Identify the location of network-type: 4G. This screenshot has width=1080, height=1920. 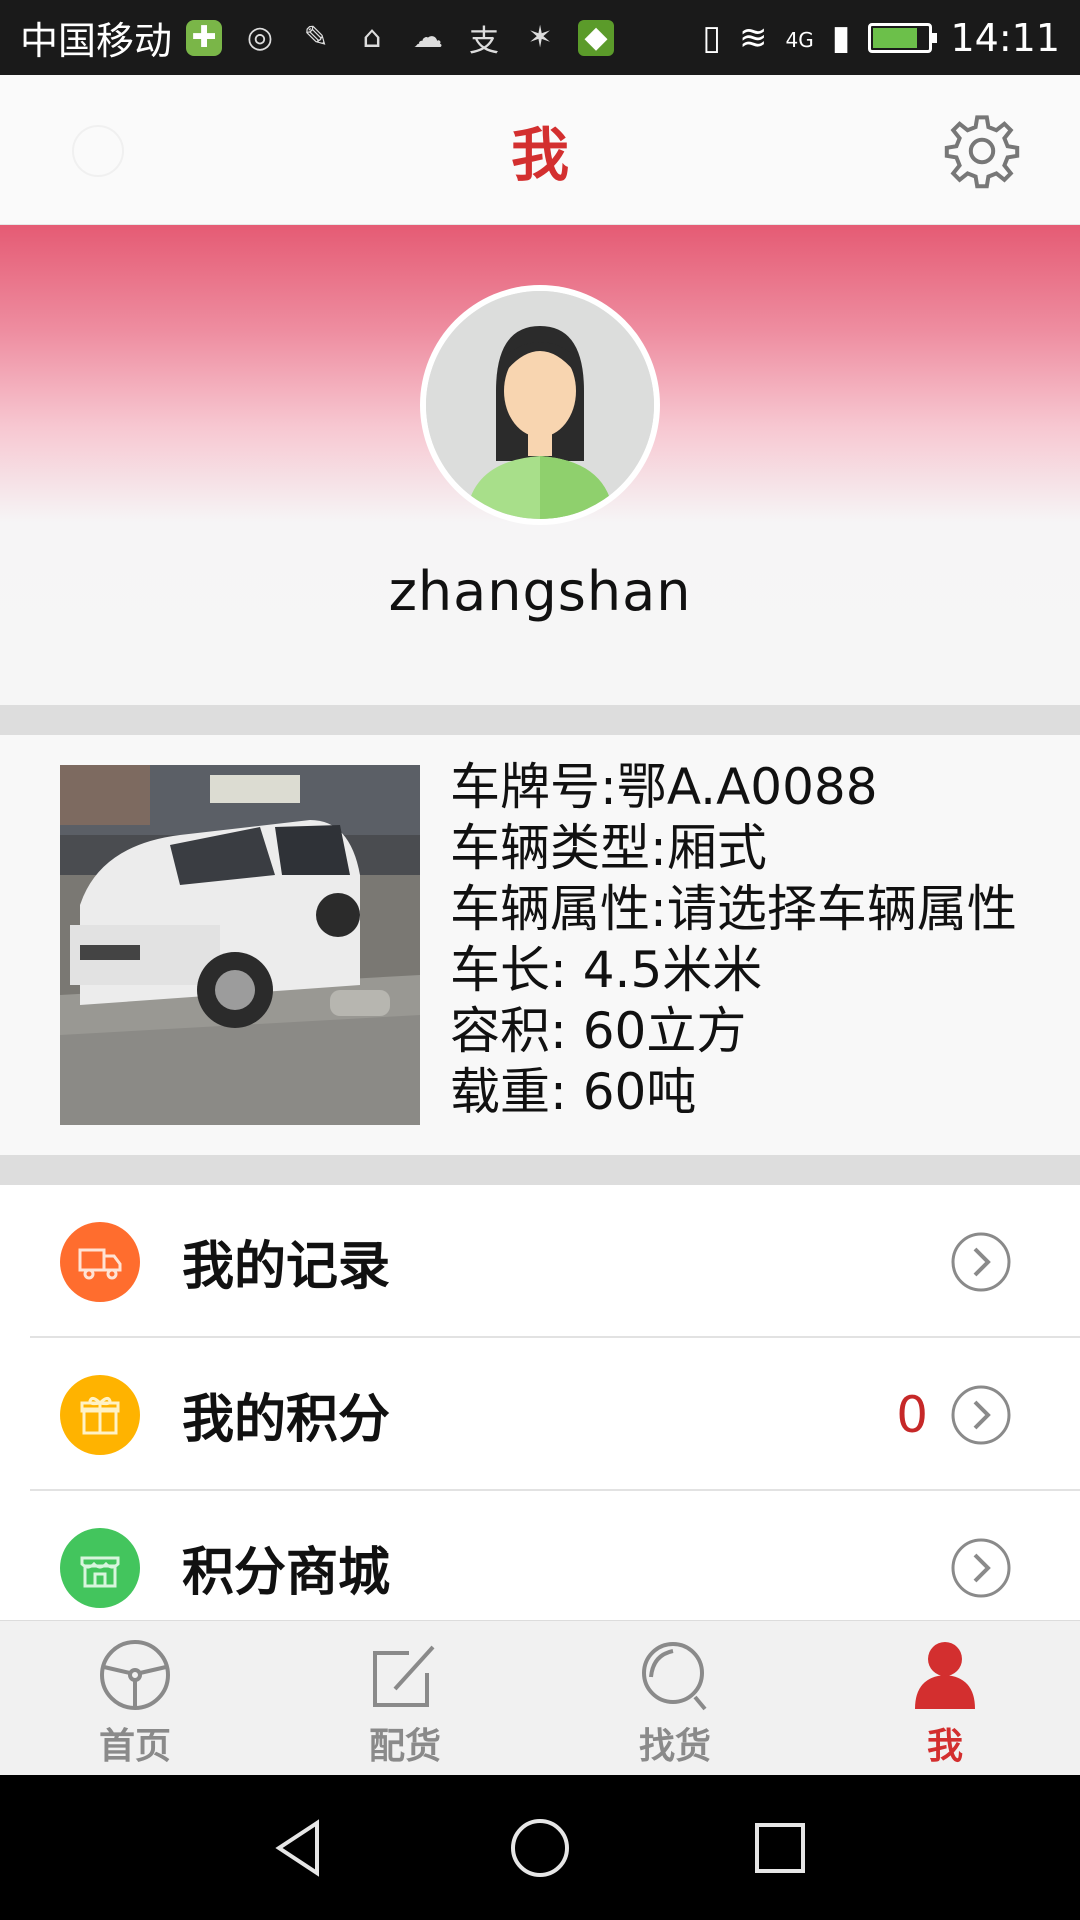
(799, 39).